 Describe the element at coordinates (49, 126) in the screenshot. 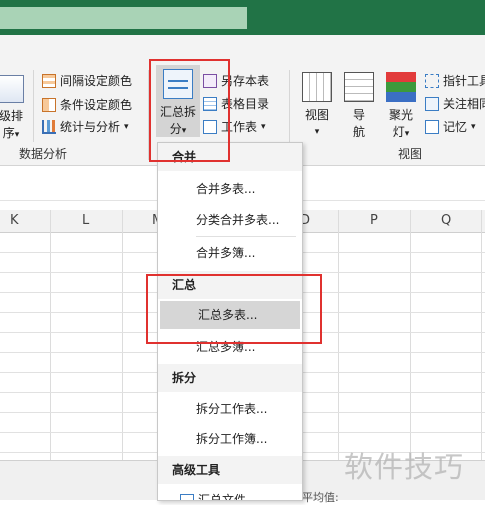

I see `chart-icon` at that location.